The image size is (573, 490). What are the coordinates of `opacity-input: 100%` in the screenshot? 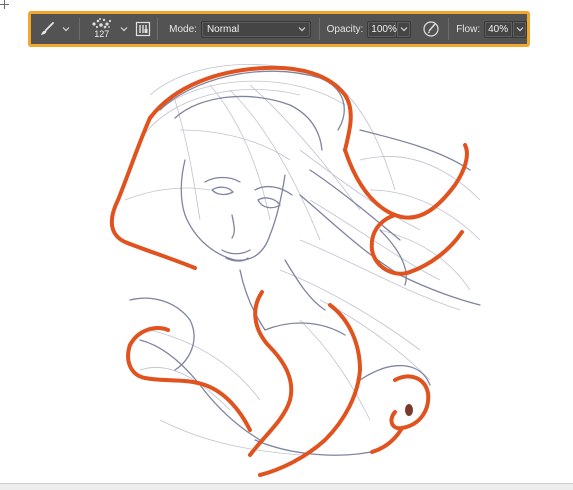 It's located at (382, 29).